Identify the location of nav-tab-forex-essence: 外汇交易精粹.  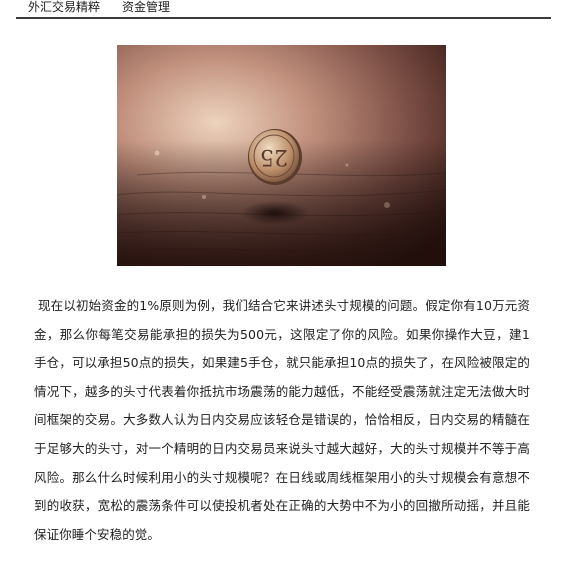
(64, 7).